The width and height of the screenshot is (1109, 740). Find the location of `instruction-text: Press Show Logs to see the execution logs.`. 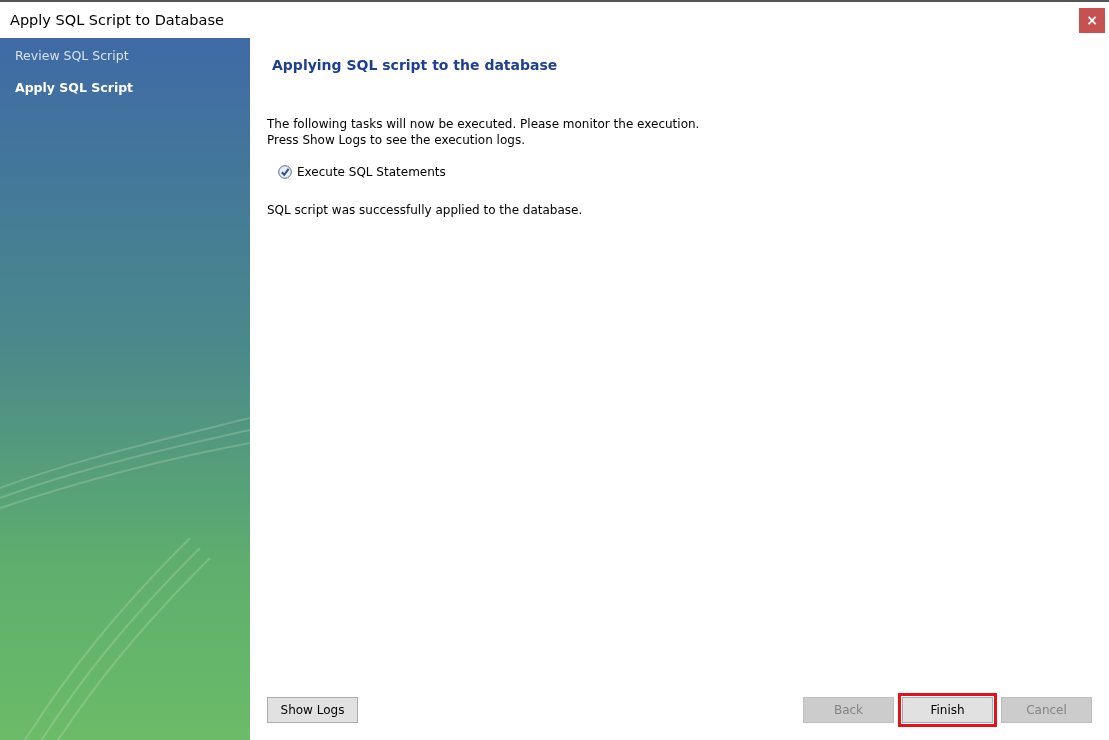

instruction-text: Press Show Logs to see the execution logs. is located at coordinates (396, 140).